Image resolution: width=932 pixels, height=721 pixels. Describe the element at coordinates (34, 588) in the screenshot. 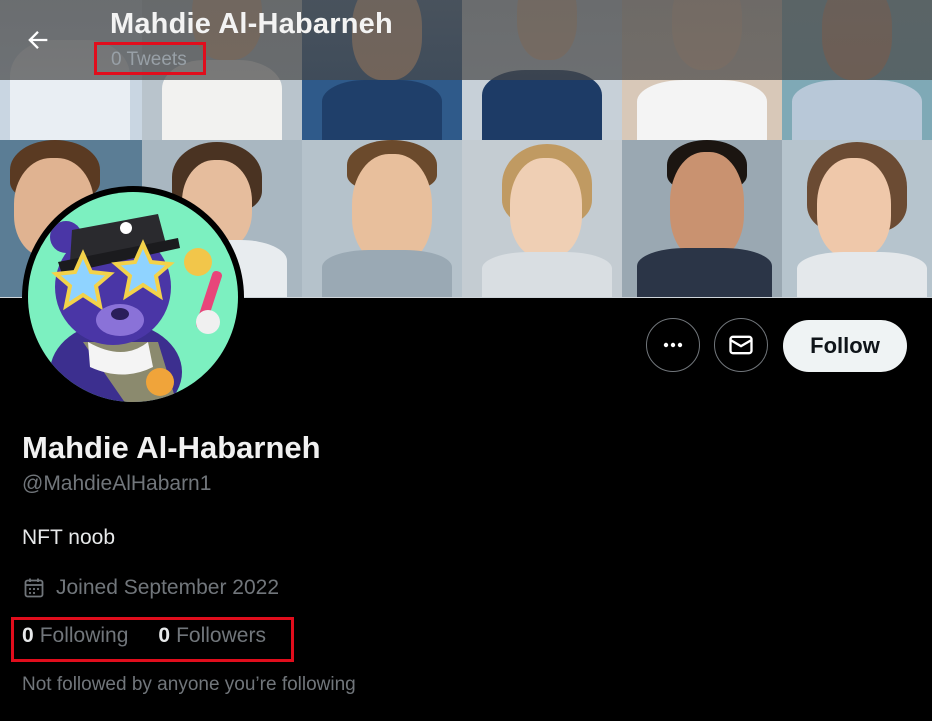

I see `calendar-icon` at that location.